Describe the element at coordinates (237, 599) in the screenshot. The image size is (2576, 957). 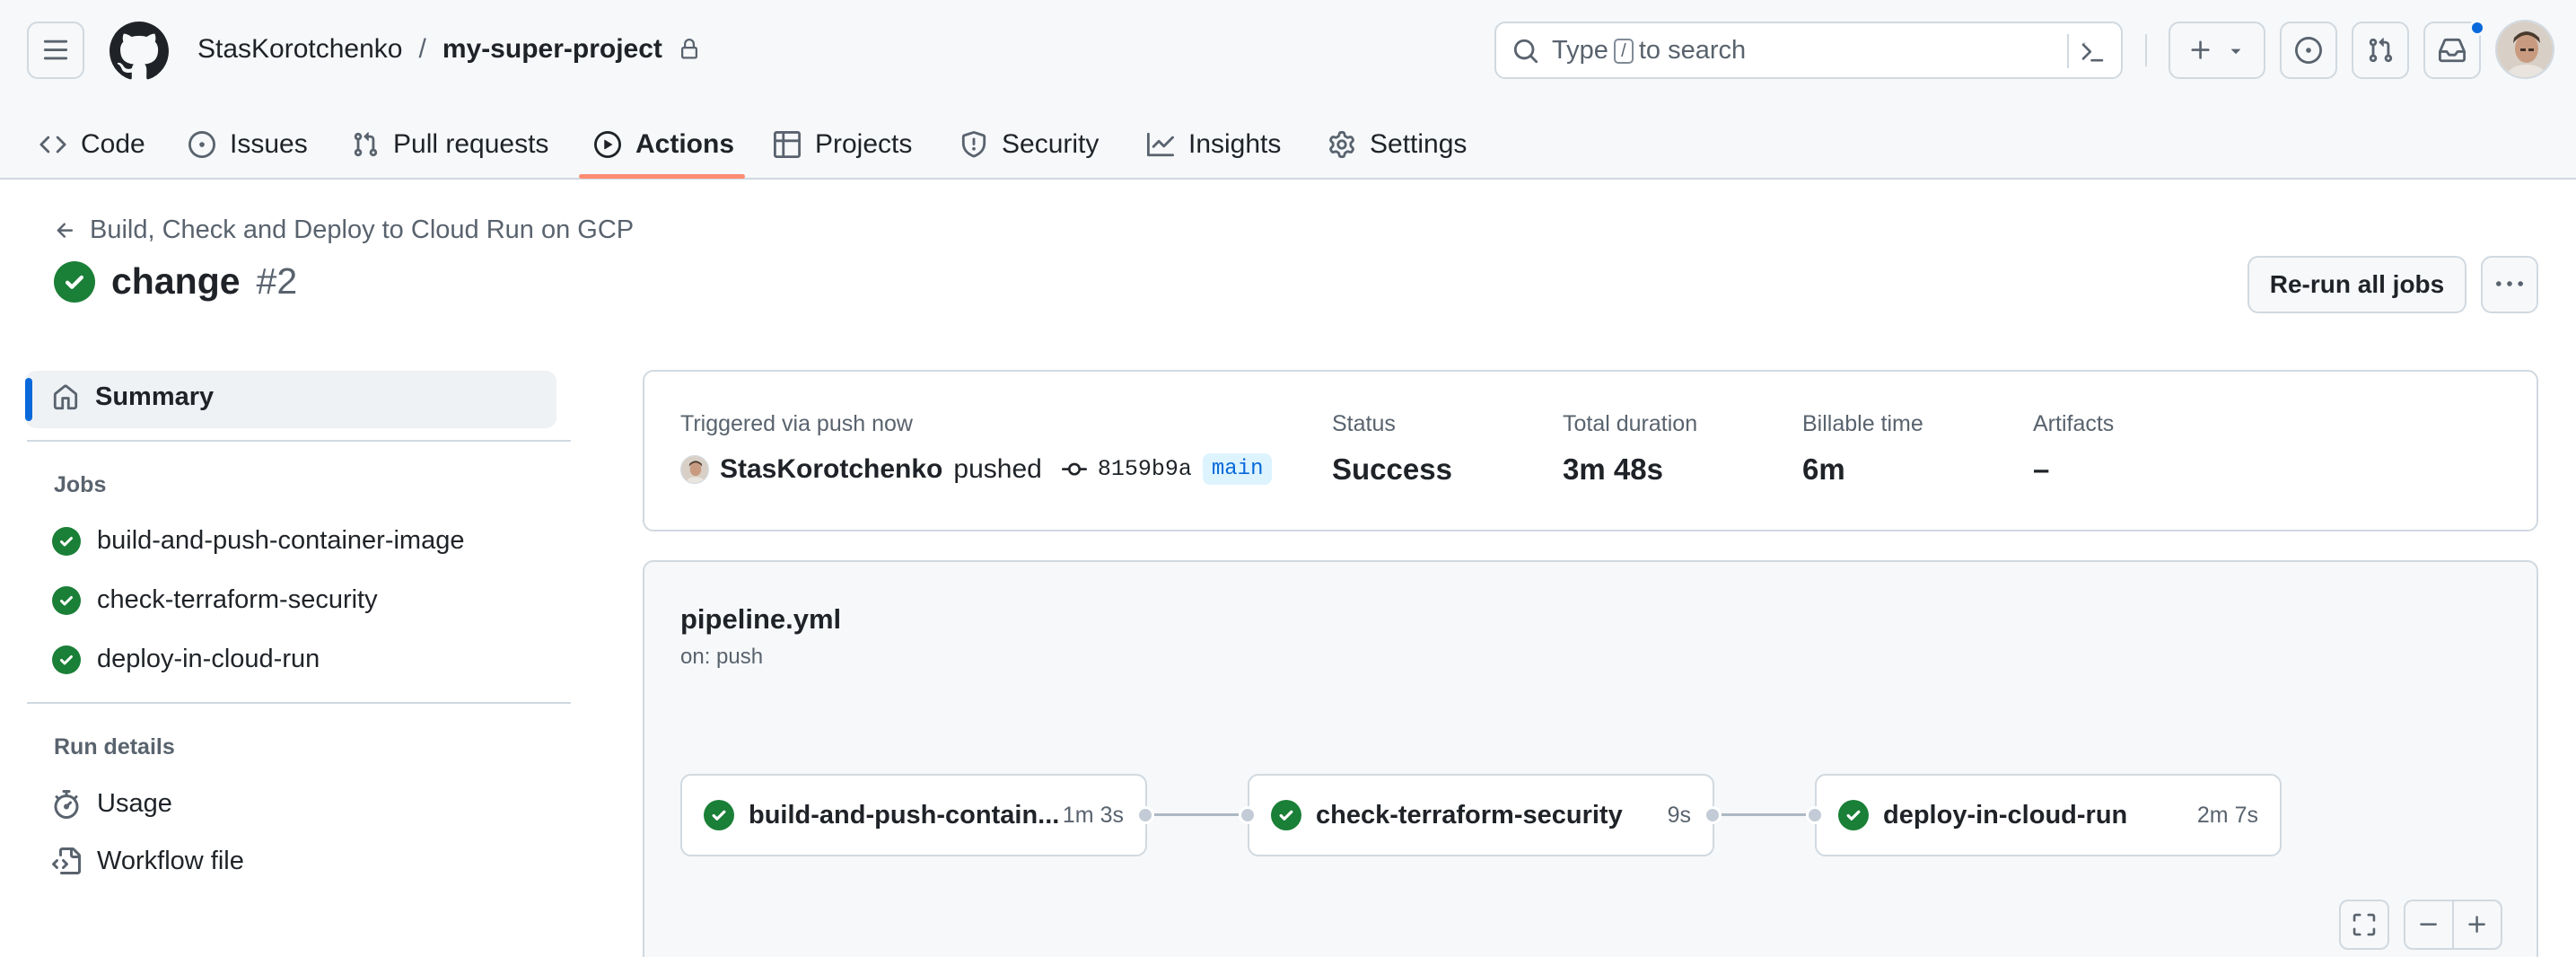
I see `job-label: check-terraform-security` at that location.